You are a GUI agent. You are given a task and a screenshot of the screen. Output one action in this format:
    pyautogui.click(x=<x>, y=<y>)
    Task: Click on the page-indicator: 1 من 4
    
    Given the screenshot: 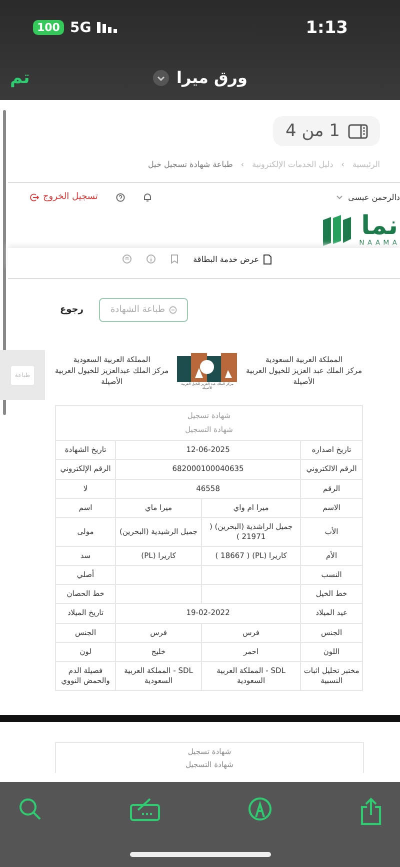 What is the action you would take?
    pyautogui.click(x=326, y=131)
    